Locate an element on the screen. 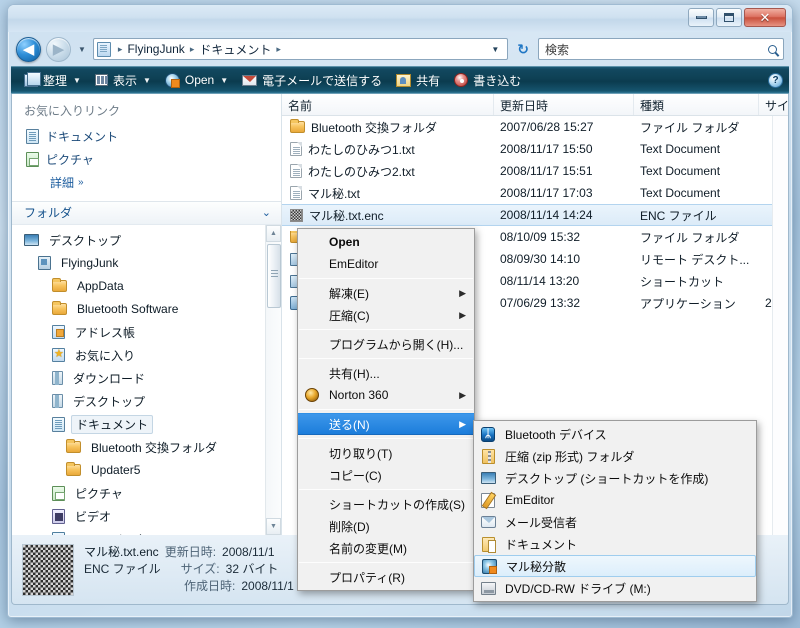  send-to-item: マル秘分散 is located at coordinates (615, 566).